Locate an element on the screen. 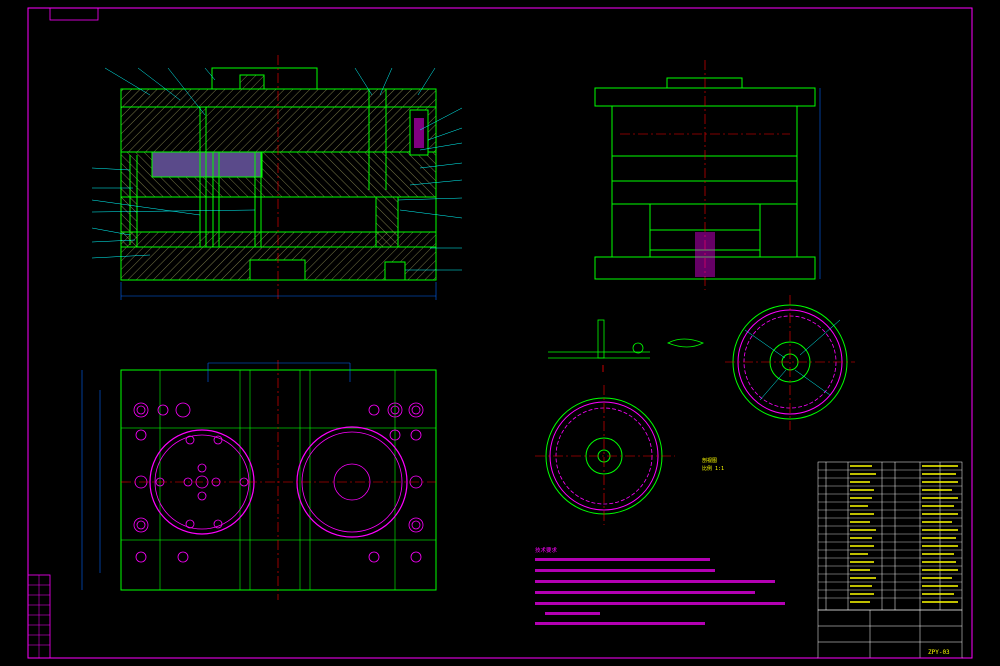 The image size is (1000, 666). parts-list-table is located at coordinates (890, 536).